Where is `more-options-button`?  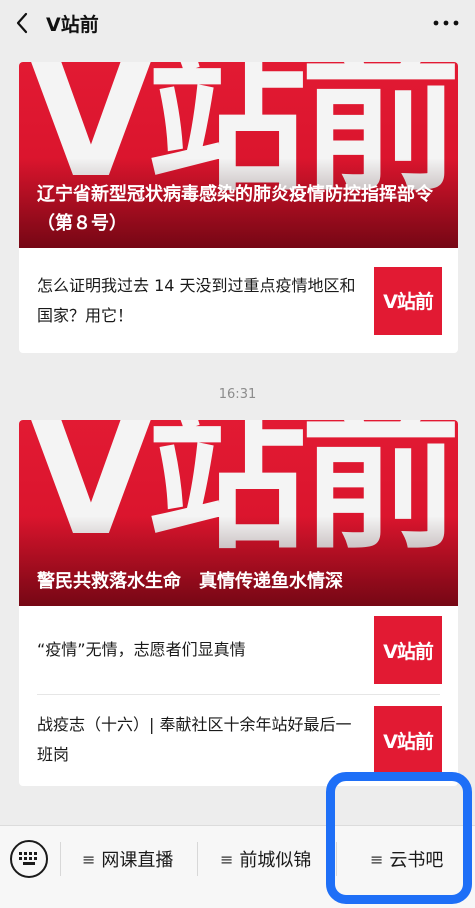
more-options-button is located at coordinates (446, 23).